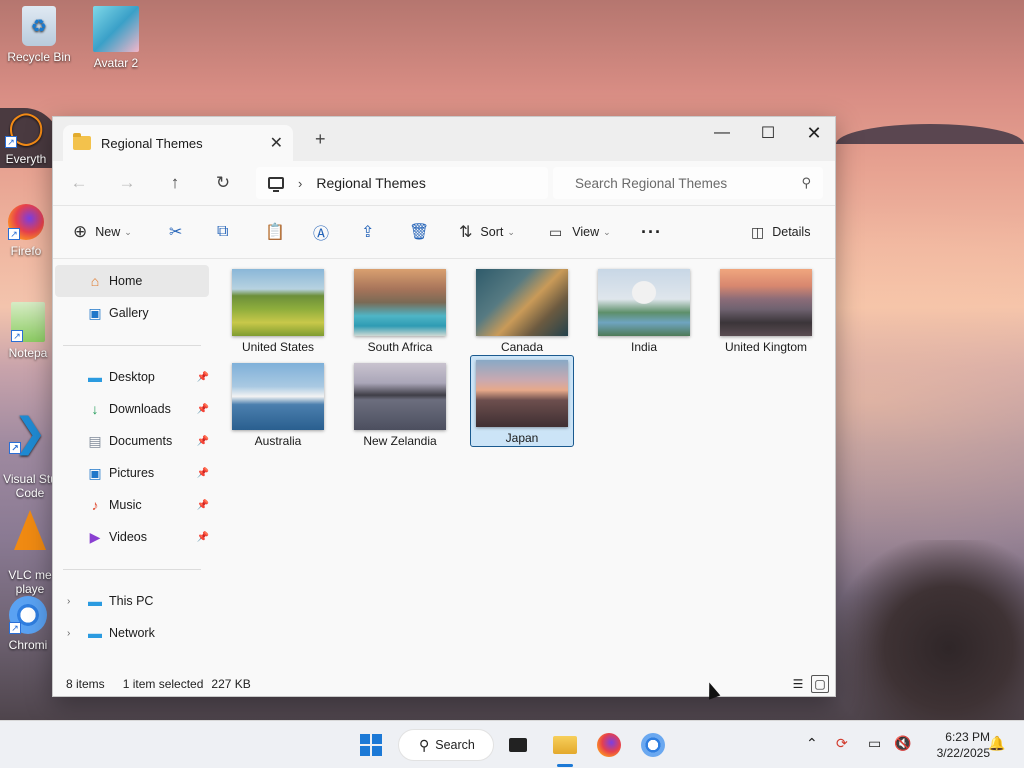  What do you see at coordinates (276, 143) in the screenshot?
I see `close-tab-icon: ✕` at bounding box center [276, 143].